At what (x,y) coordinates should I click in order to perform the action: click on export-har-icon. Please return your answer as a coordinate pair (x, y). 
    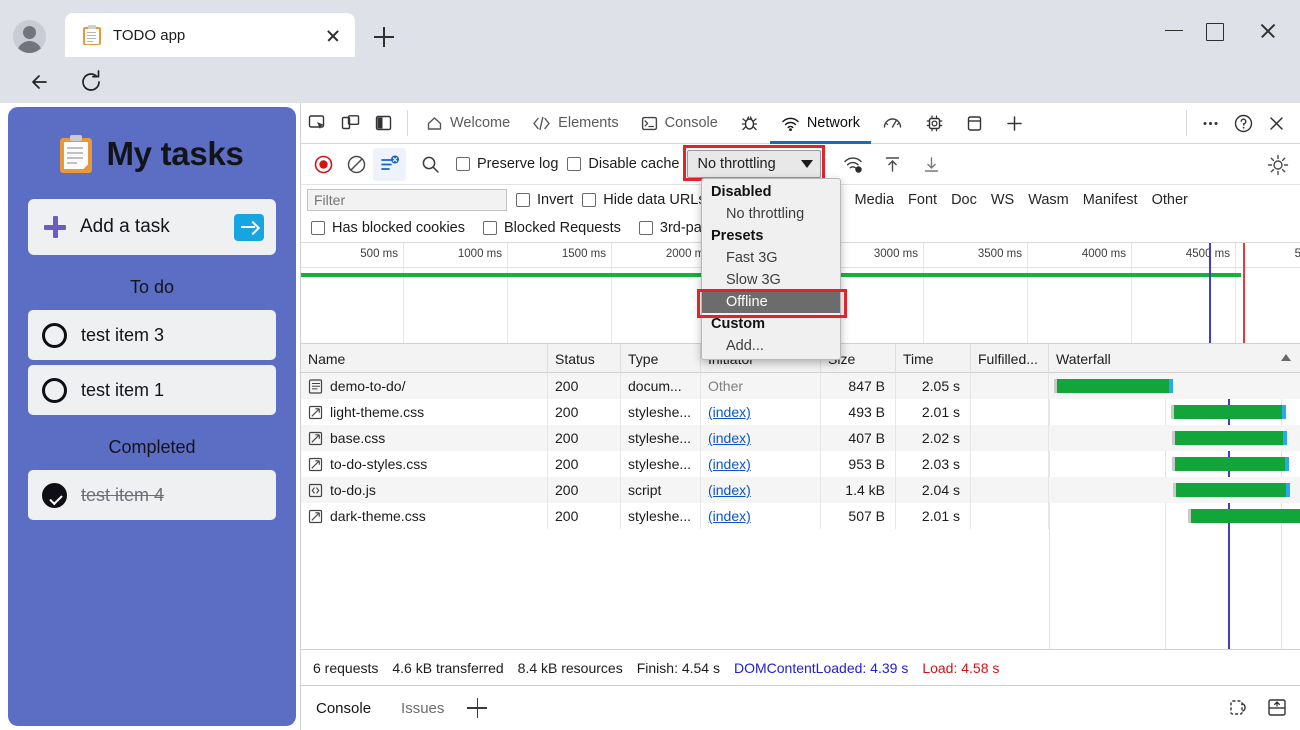
    Looking at the image, I should click on (931, 164).